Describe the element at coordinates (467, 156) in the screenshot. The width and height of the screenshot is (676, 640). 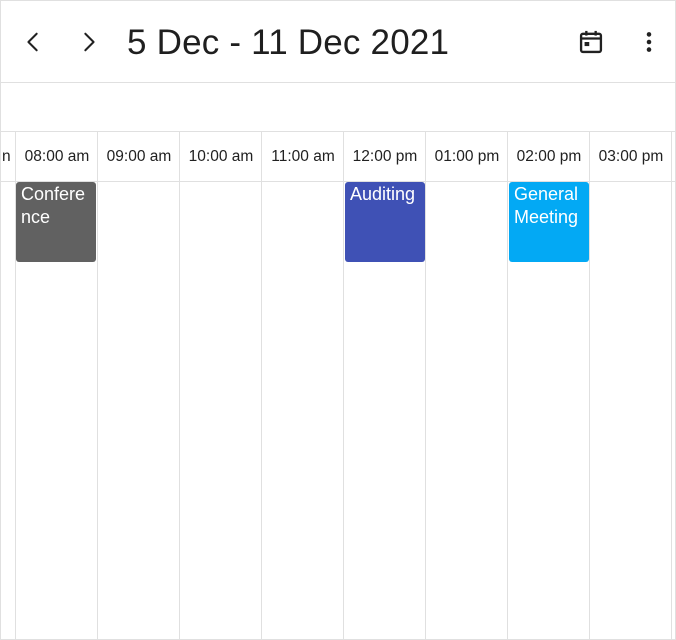
I see `time-label: 01:00 pm` at that location.